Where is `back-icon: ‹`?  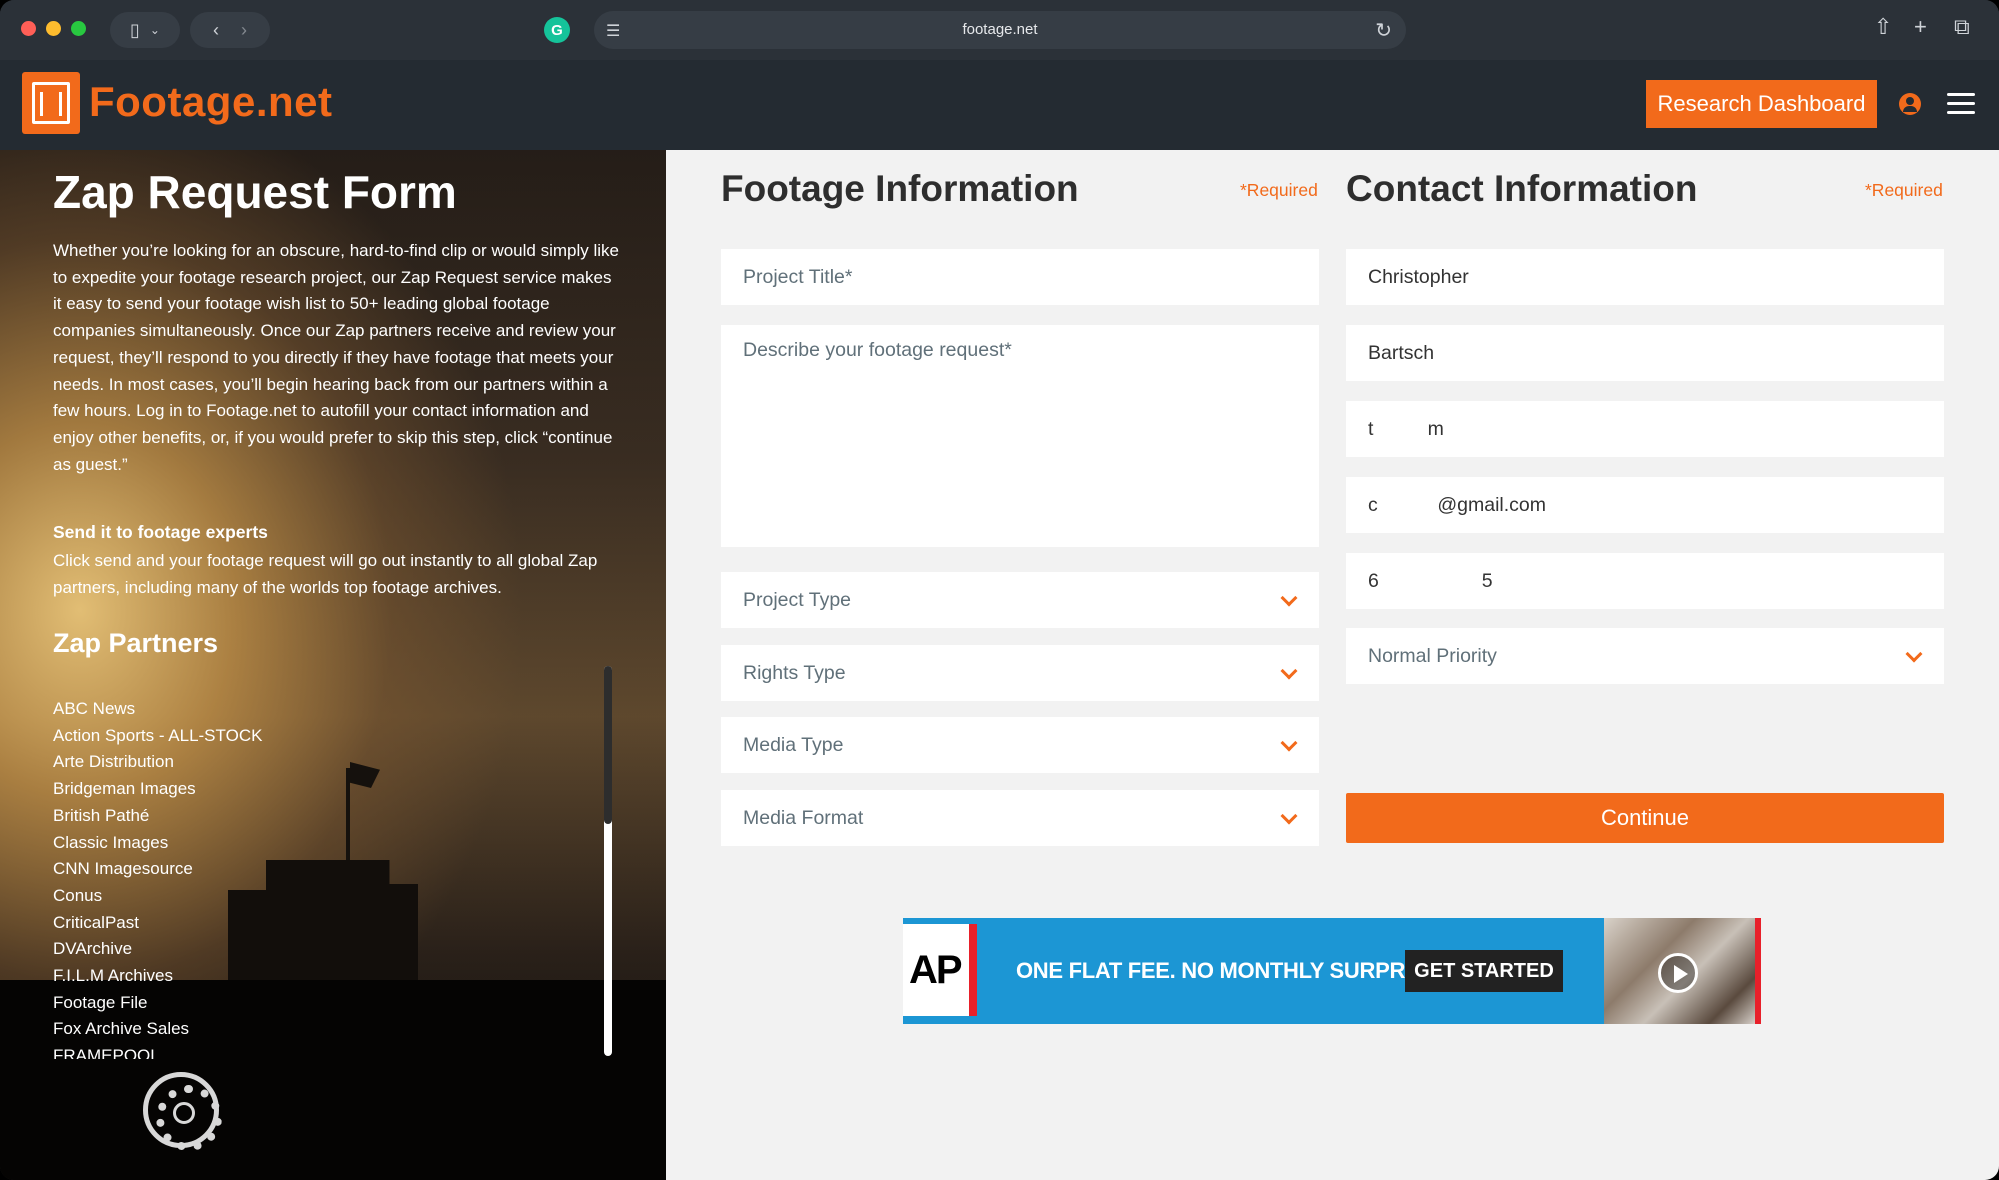
back-icon: ‹ is located at coordinates (216, 30).